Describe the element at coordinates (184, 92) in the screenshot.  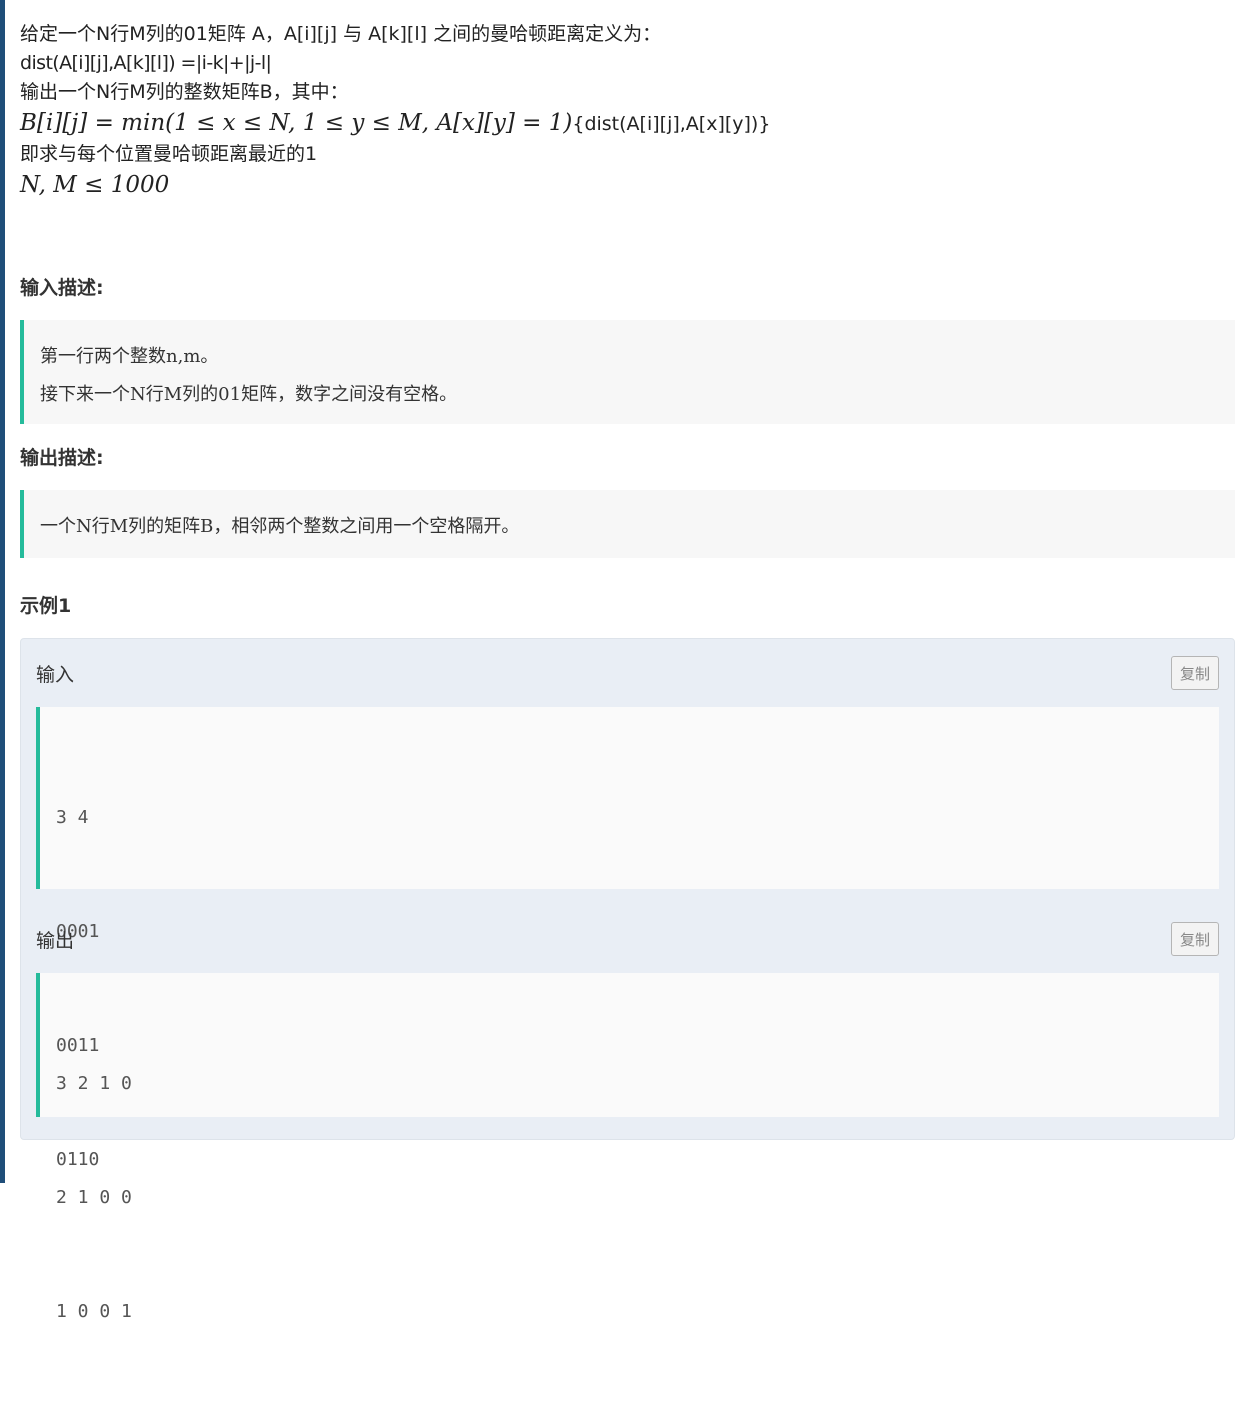
I see `desc-line-3: 输出一个N行M列的整数矩阵B，其中：` at that location.